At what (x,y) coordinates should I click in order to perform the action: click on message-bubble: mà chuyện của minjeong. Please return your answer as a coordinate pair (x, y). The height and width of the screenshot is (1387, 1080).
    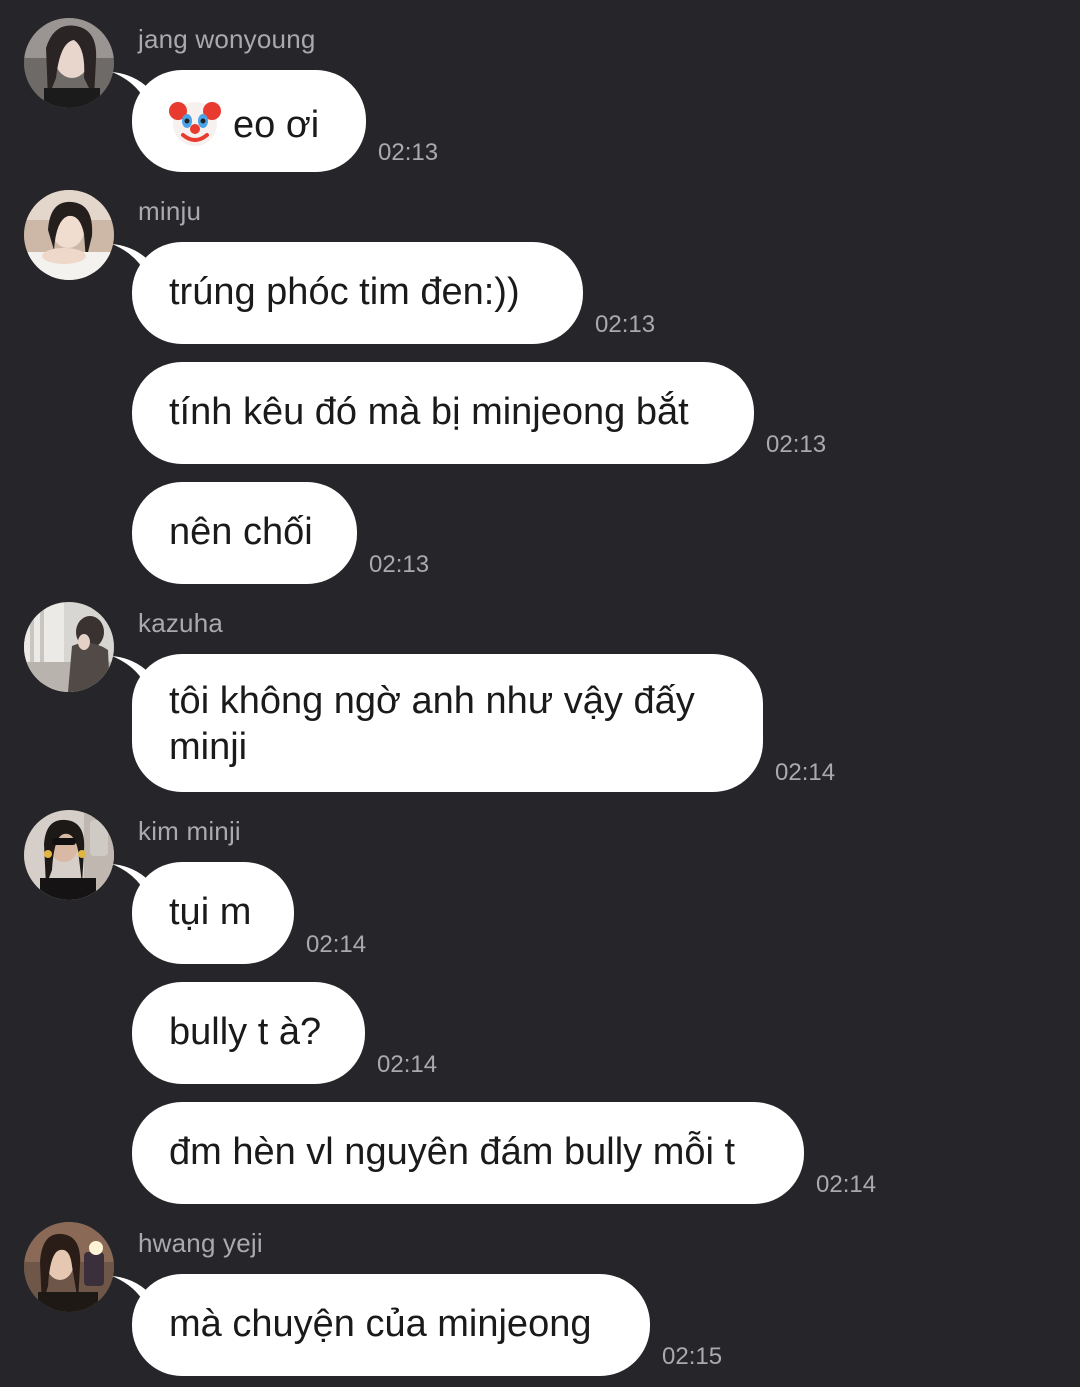
    Looking at the image, I should click on (391, 1325).